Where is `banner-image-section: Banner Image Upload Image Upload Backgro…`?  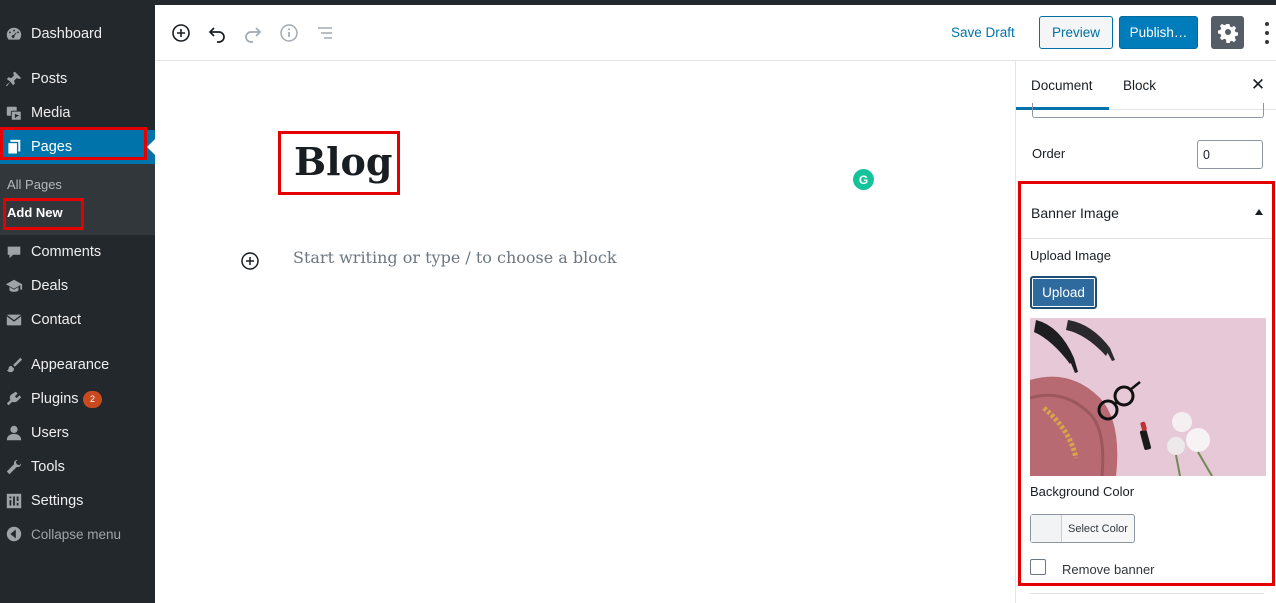
banner-image-section: Banner Image Upload Image Upload Backgro… is located at coordinates (1146, 383).